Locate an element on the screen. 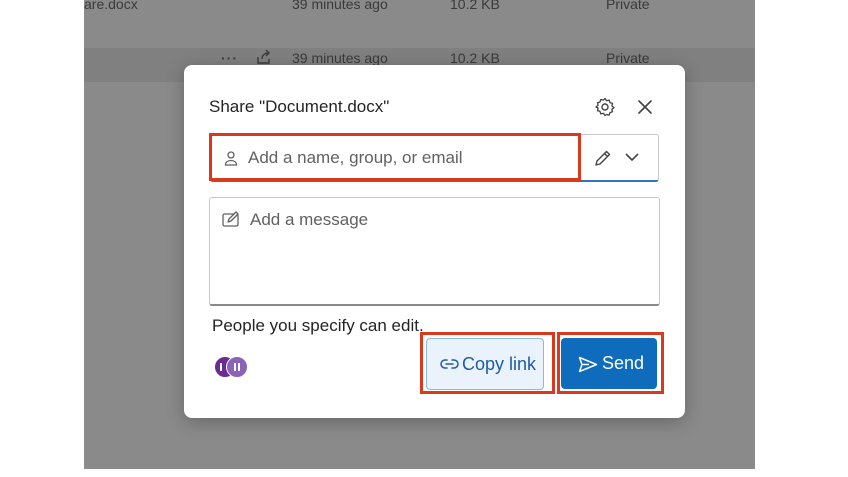 The width and height of the screenshot is (848, 477). recipient-input: Add a name, group, or email is located at coordinates (395, 157).